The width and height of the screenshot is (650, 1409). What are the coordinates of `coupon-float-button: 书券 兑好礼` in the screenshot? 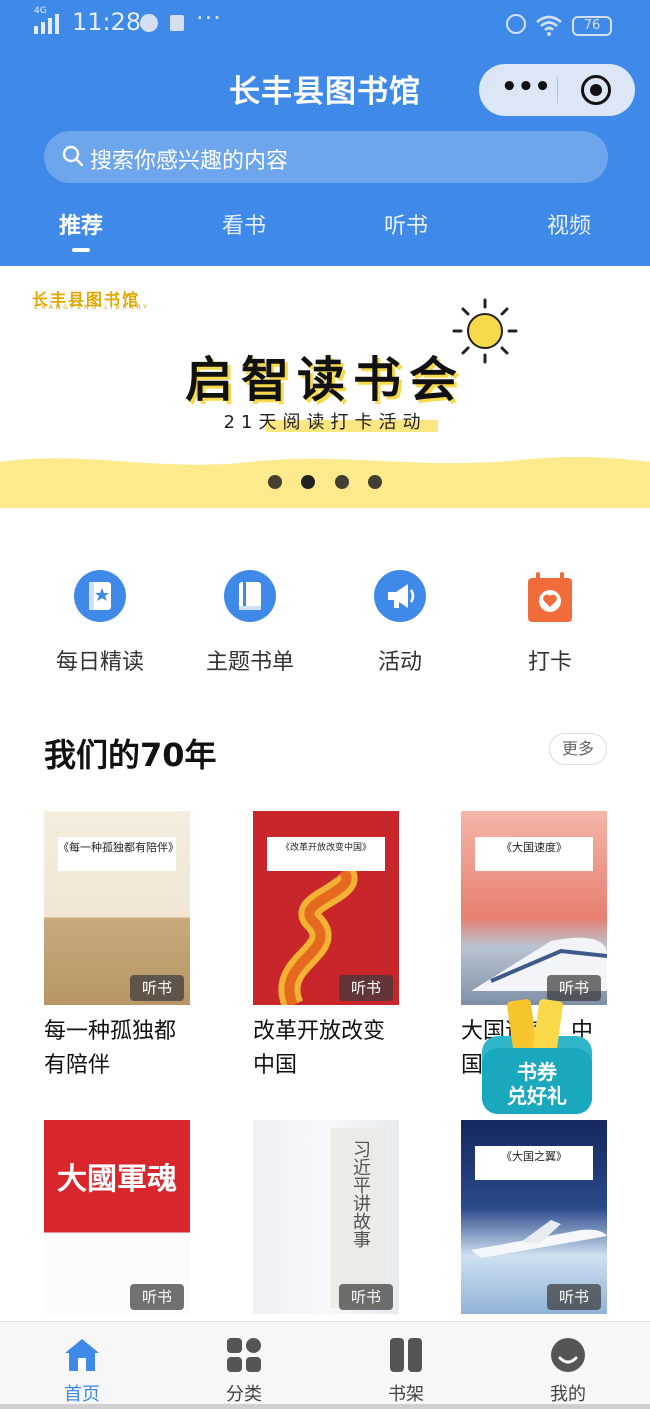 It's located at (537, 1057).